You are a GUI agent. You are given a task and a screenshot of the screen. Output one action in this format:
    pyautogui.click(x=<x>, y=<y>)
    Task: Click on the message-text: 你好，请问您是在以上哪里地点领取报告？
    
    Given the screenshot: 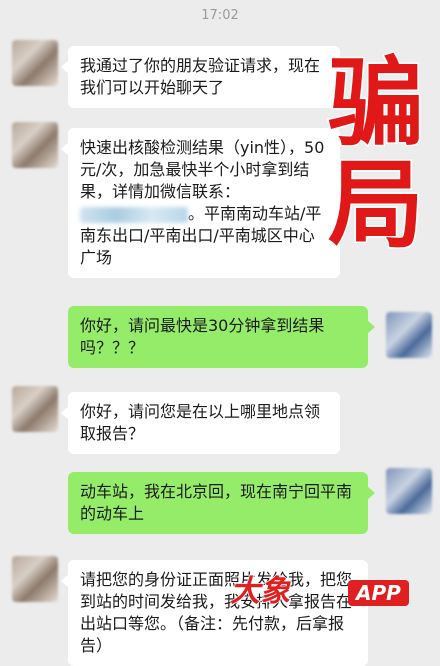 What is the action you would take?
    pyautogui.click(x=200, y=422)
    